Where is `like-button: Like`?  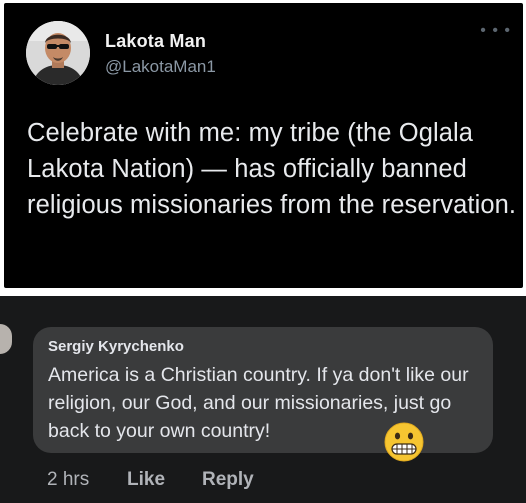 like-button: Like is located at coordinates (146, 480).